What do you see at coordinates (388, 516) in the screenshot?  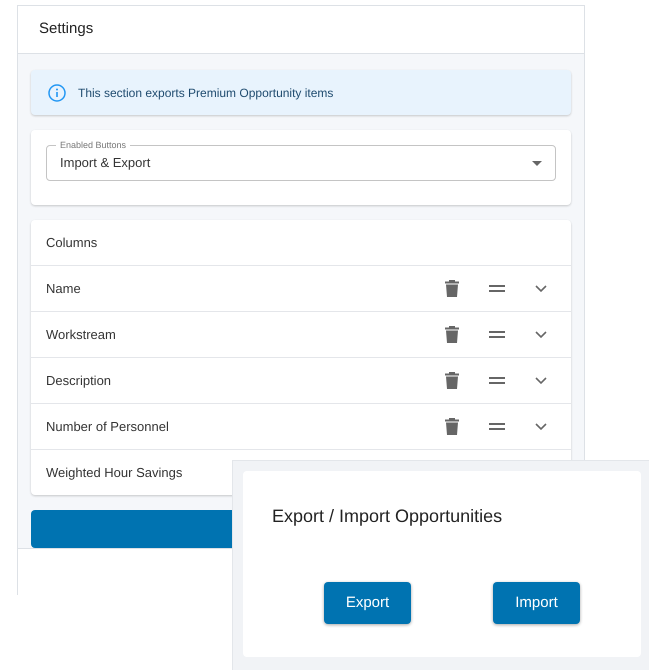 I see `dialog-title: Export / Import Opportunities` at bounding box center [388, 516].